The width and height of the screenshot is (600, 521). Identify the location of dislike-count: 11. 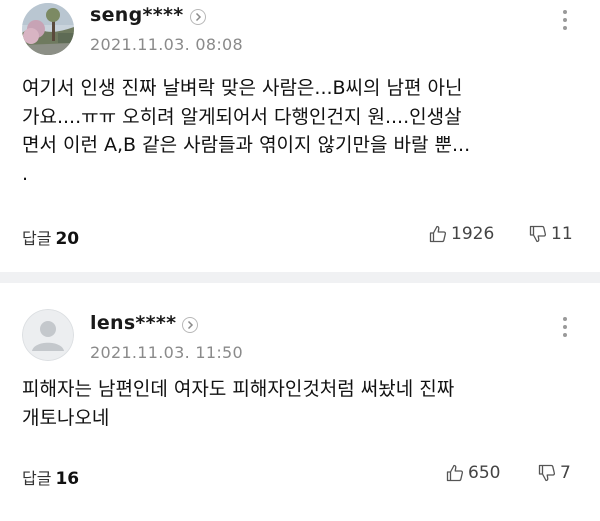
(562, 234).